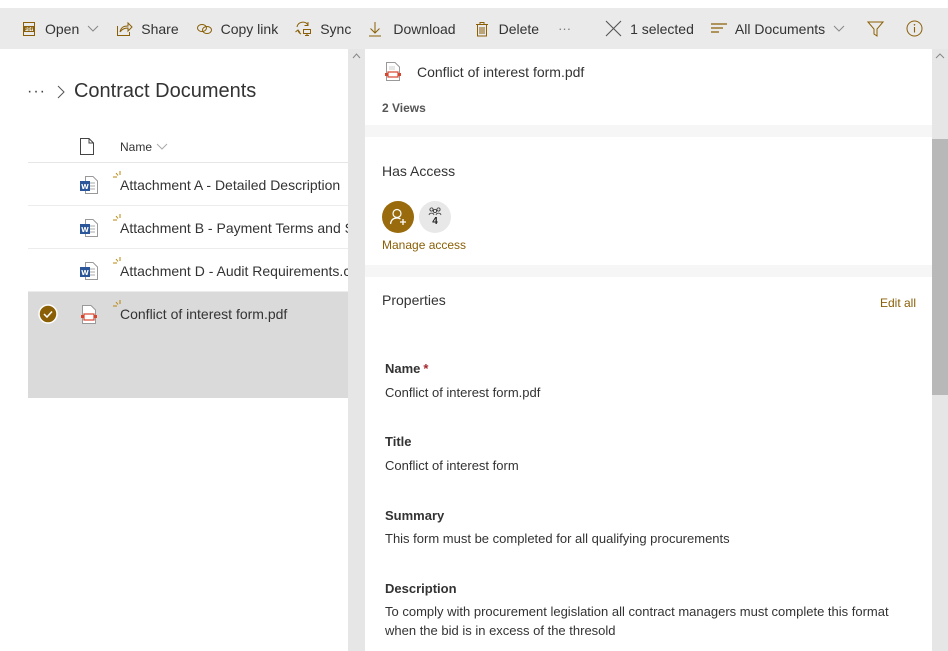  I want to click on download-button: Download, so click(412, 28).